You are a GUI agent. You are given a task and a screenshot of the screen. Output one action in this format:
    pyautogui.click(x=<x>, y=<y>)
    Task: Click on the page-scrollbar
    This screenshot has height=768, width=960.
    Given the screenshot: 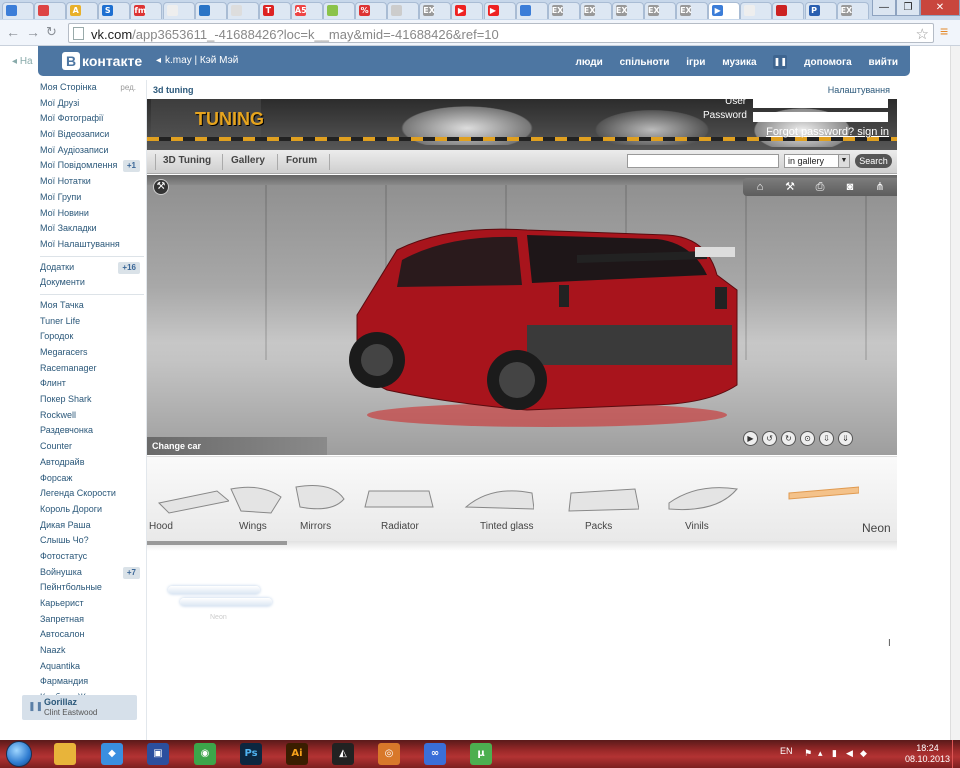 What is the action you would take?
    pyautogui.click(x=955, y=393)
    